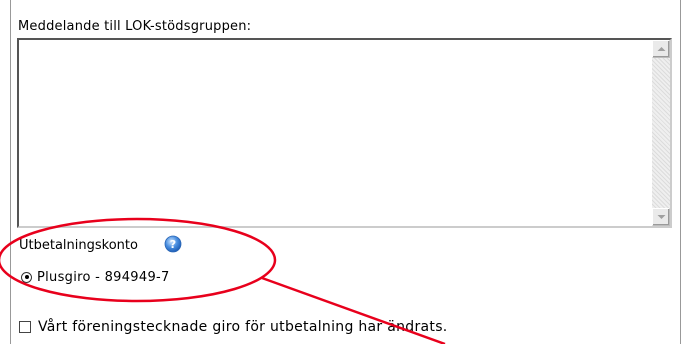 The width and height of the screenshot is (692, 344). Describe the element at coordinates (25, 327) in the screenshot. I see `giro-changed-checkbox` at that location.